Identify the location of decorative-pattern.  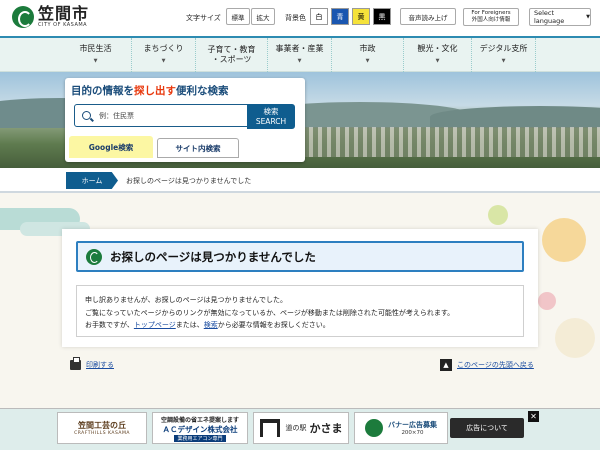
(575, 338).